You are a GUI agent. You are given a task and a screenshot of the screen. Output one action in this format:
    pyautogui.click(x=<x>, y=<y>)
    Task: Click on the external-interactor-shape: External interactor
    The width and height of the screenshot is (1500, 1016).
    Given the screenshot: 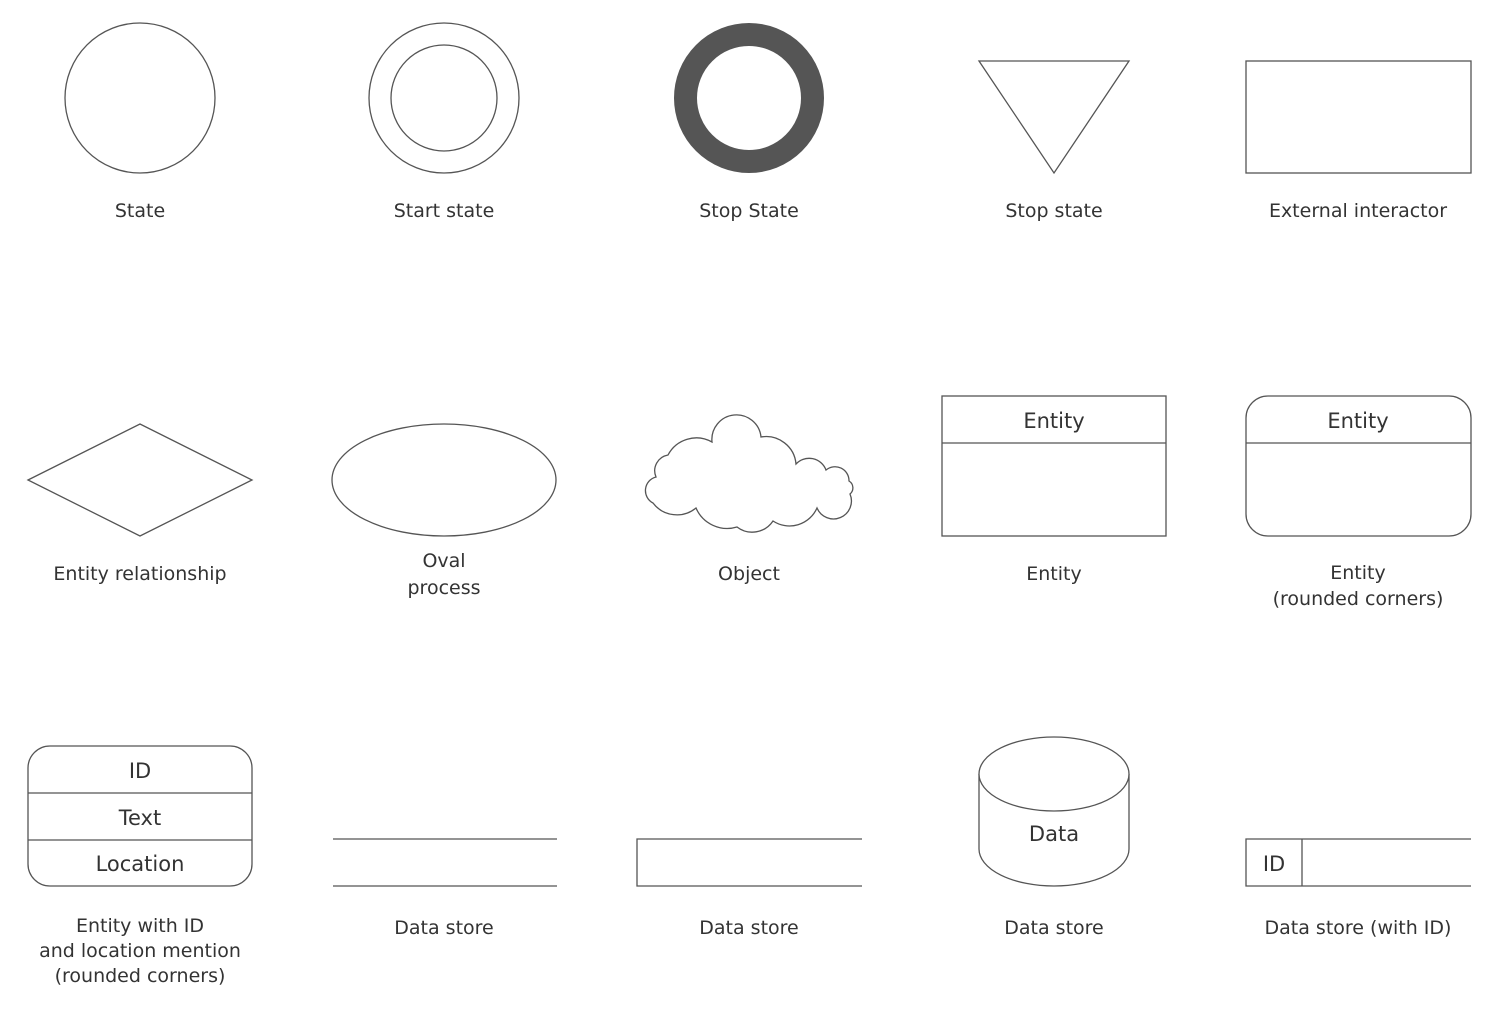 What is the action you would take?
    pyautogui.click(x=1358, y=141)
    